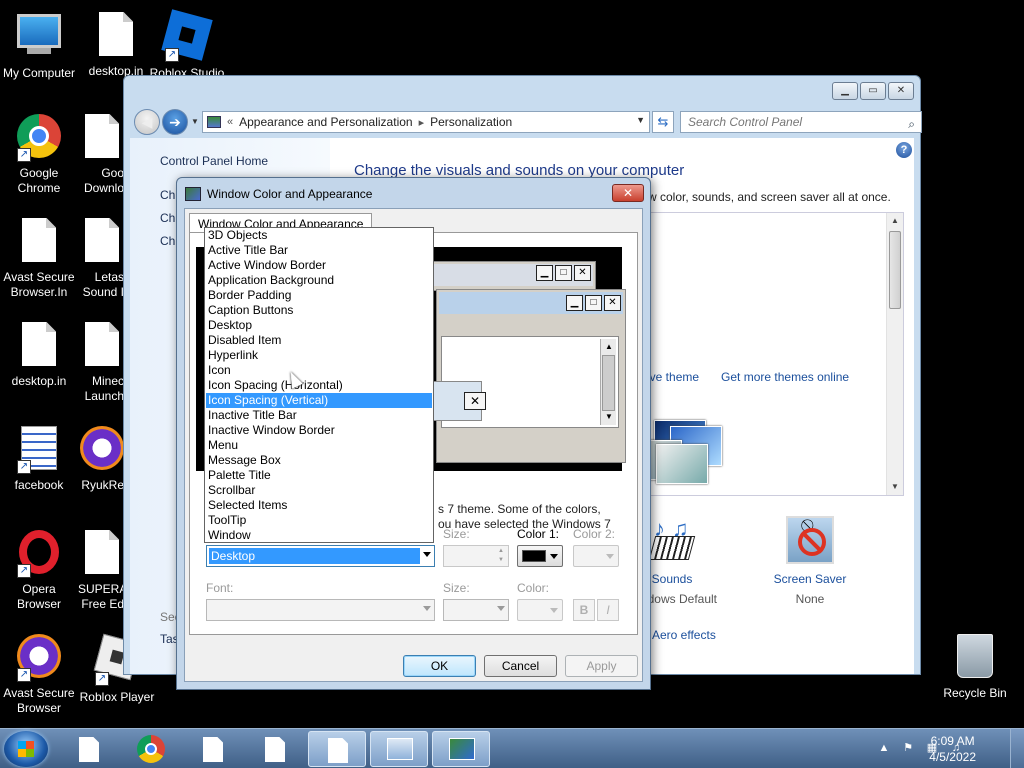 This screenshot has width=1024, height=768. What do you see at coordinates (319, 310) in the screenshot?
I see `dropdown-option: Caption Buttons` at bounding box center [319, 310].